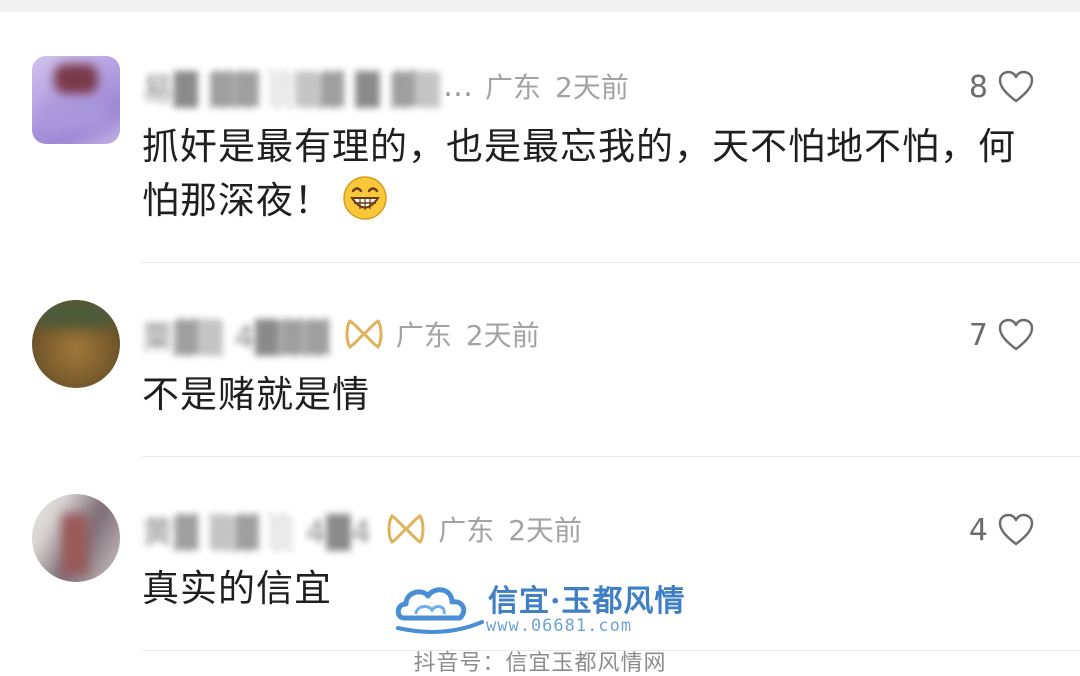 This screenshot has height=676, width=1080. Describe the element at coordinates (592, 395) in the screenshot. I see `comment-text: 不是赌就是情` at that location.